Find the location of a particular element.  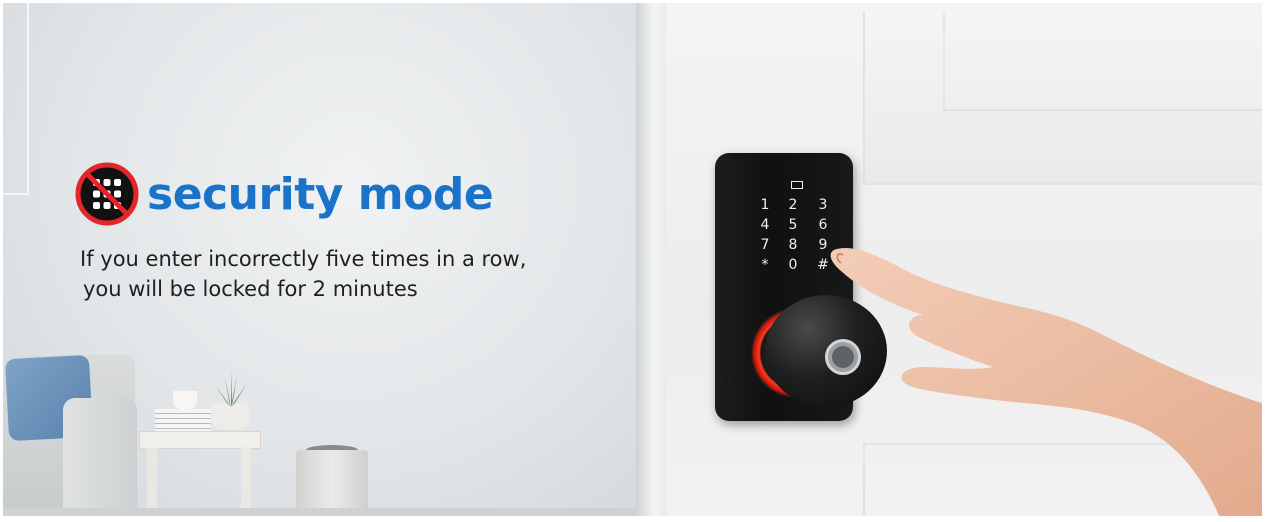

headline: security mode is located at coordinates (284, 194).